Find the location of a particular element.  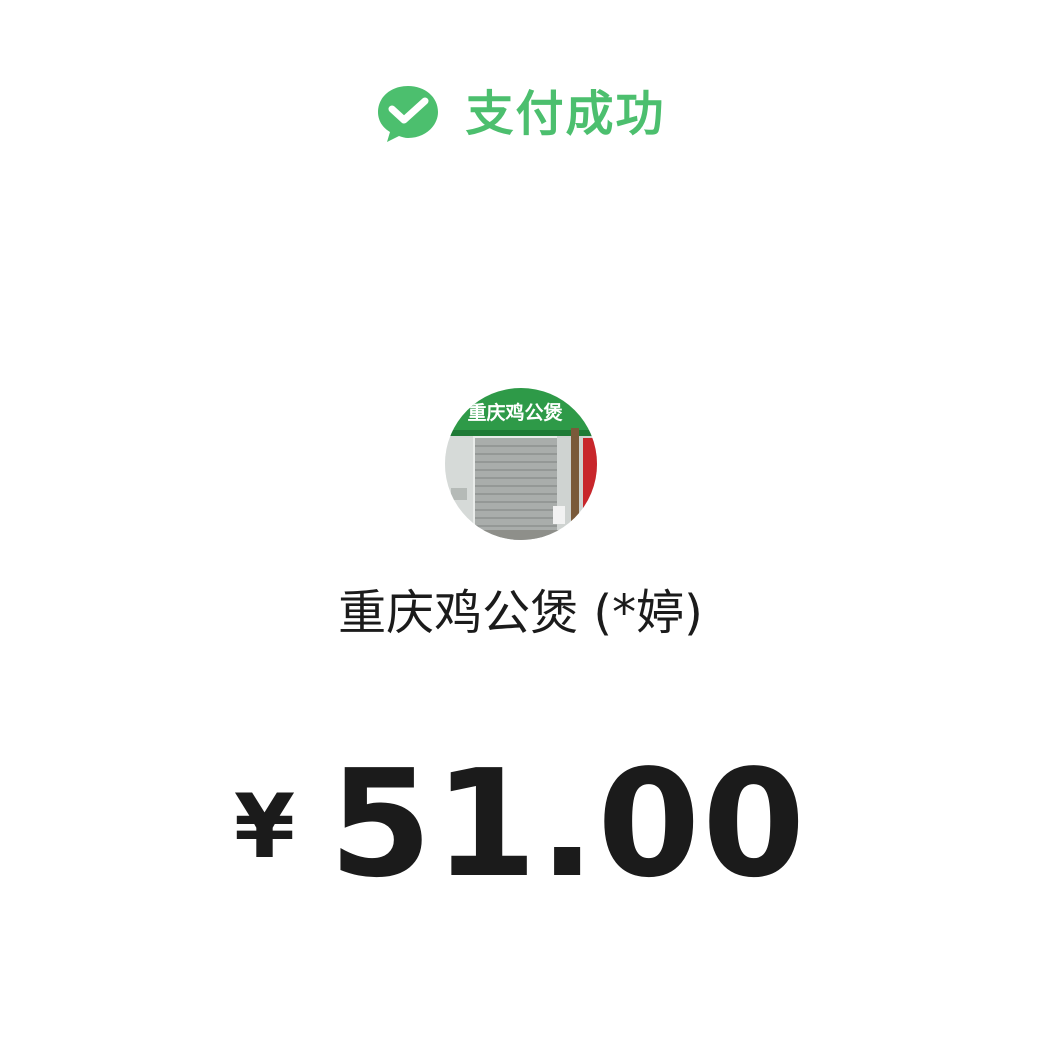

merchant-name: 重庆鸡公煲 (*婷) is located at coordinates (520, 613).